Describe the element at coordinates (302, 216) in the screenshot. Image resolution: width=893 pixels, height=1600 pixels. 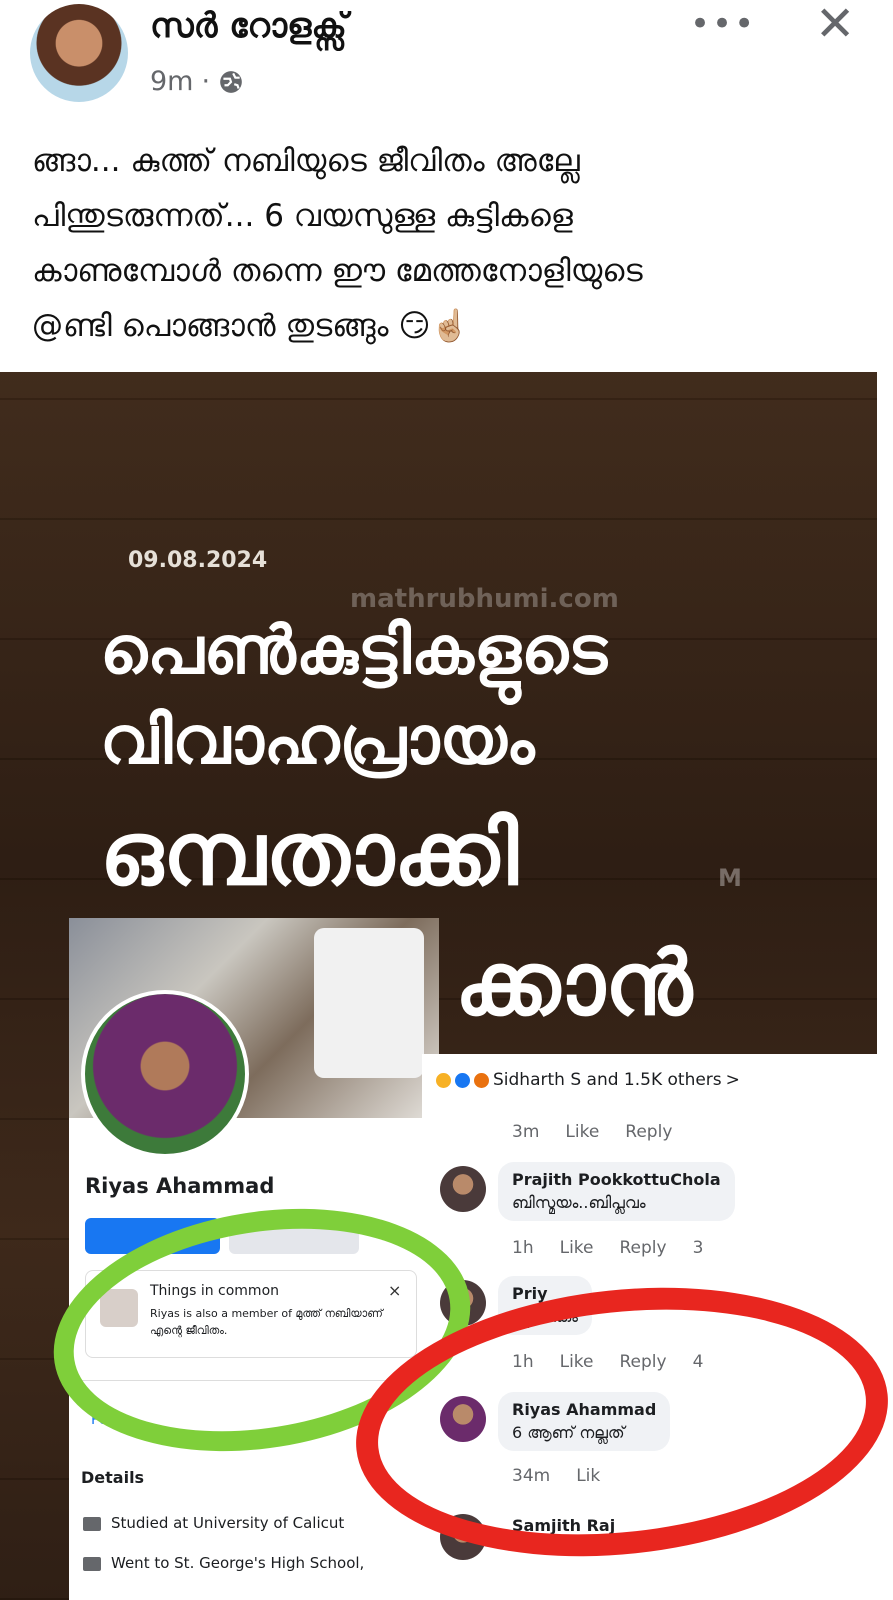
I see `caption-line: പിന്തുടരുന്നത്... 6 വയസുള്ള കുട്ടികളെ` at that location.